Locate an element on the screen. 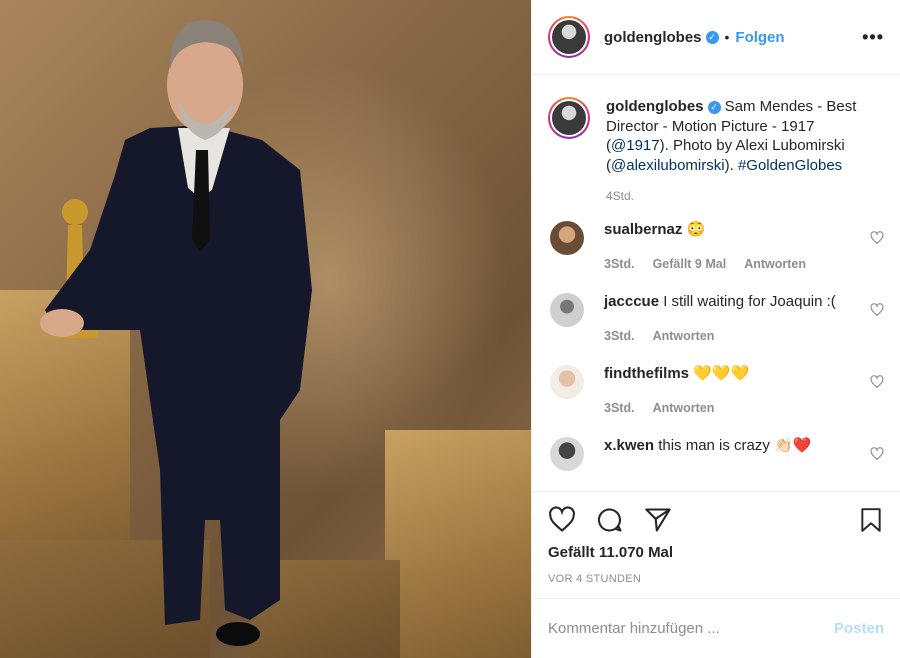  caption-avatar is located at coordinates (569, 118).